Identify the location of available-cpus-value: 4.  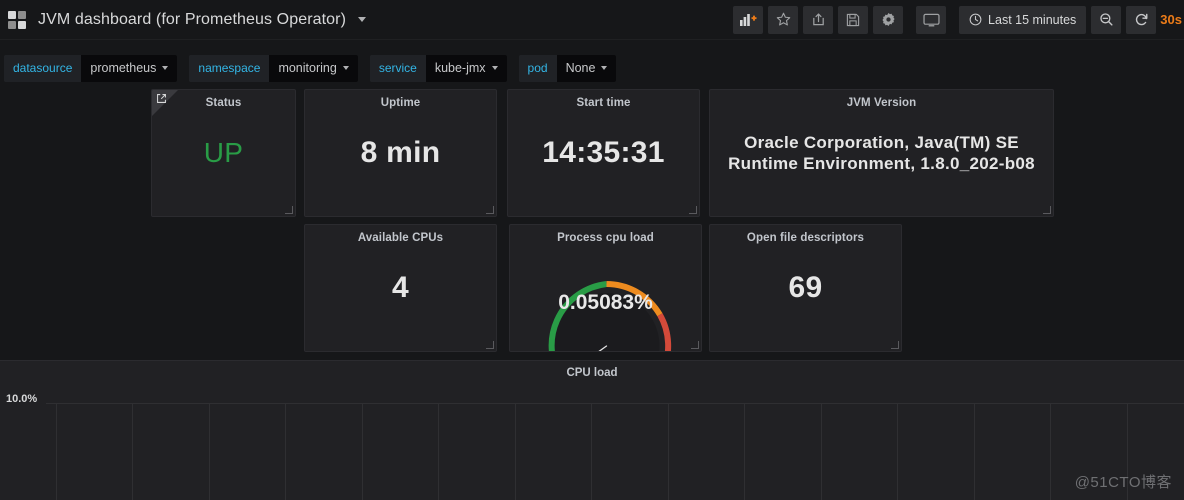
(400, 287).